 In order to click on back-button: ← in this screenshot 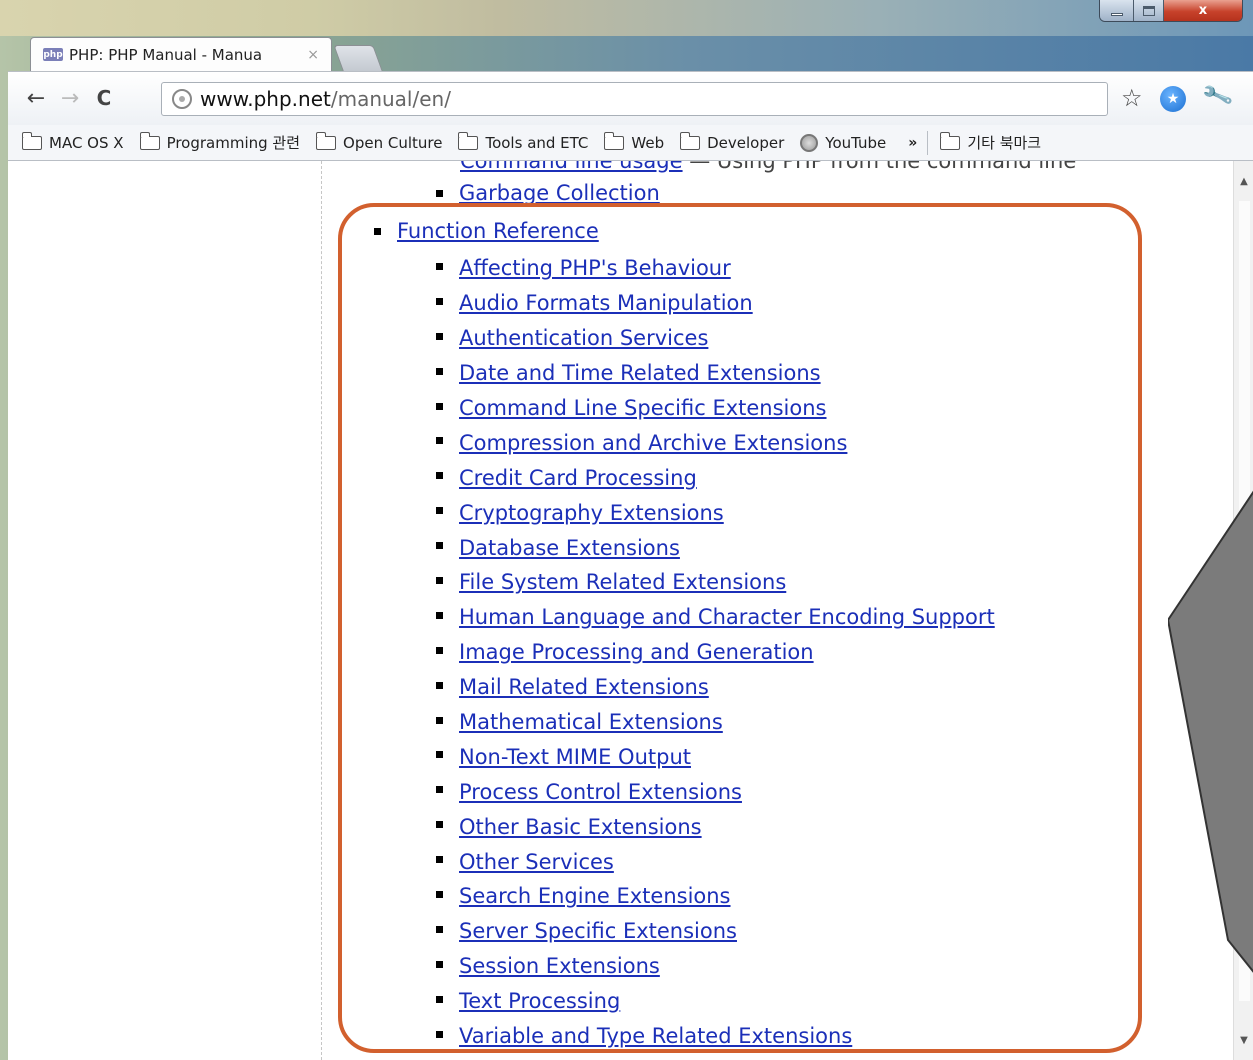, I will do `click(36, 98)`.